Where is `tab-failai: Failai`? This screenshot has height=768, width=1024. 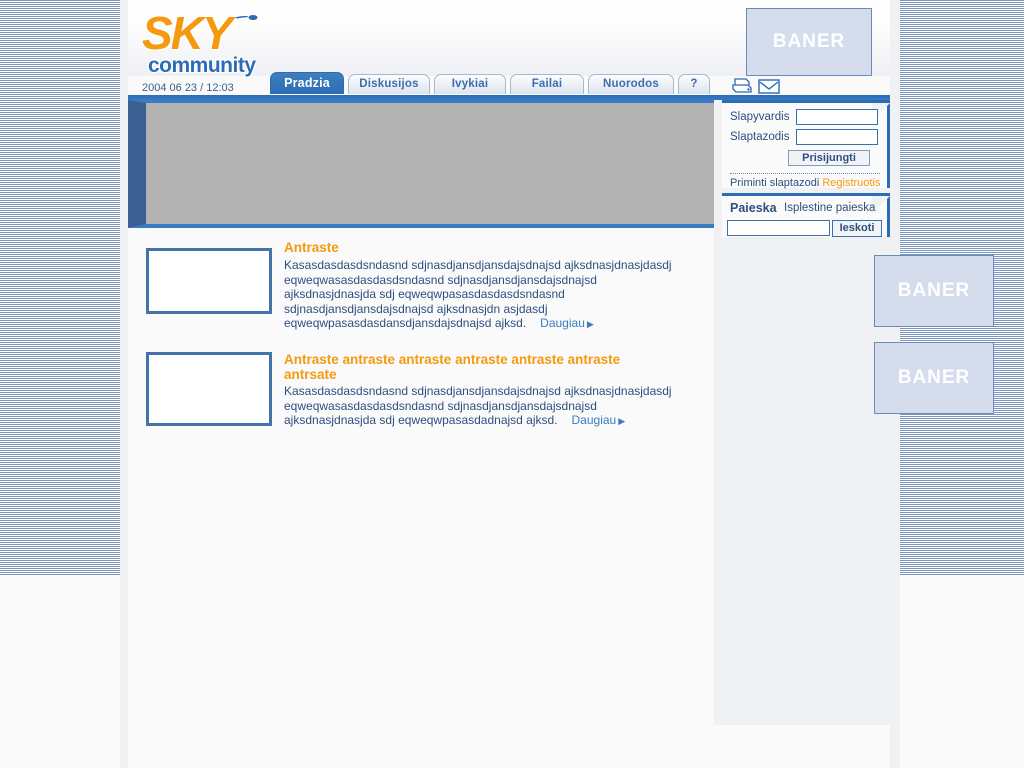 tab-failai: Failai is located at coordinates (547, 84).